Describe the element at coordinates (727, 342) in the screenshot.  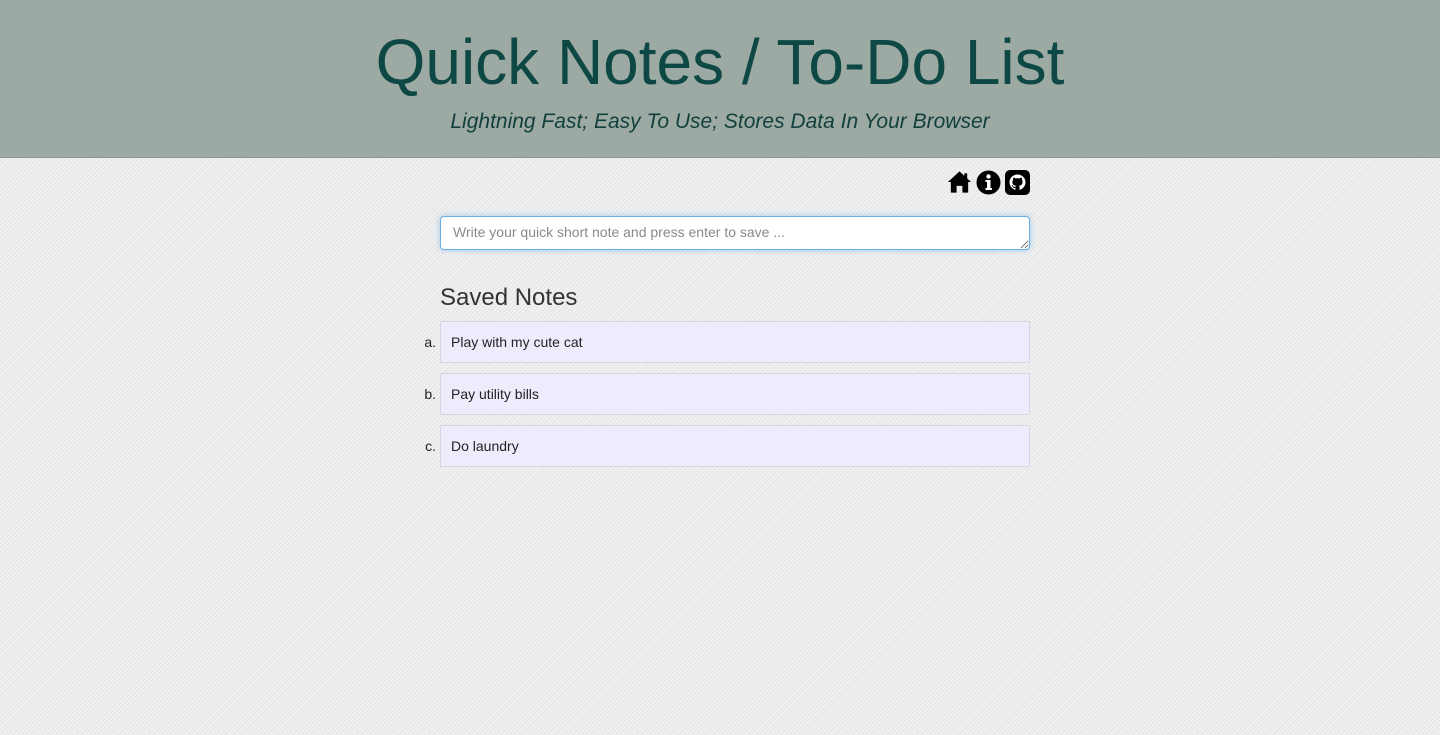
I see `note-item: a. Play with my cute cat` at that location.